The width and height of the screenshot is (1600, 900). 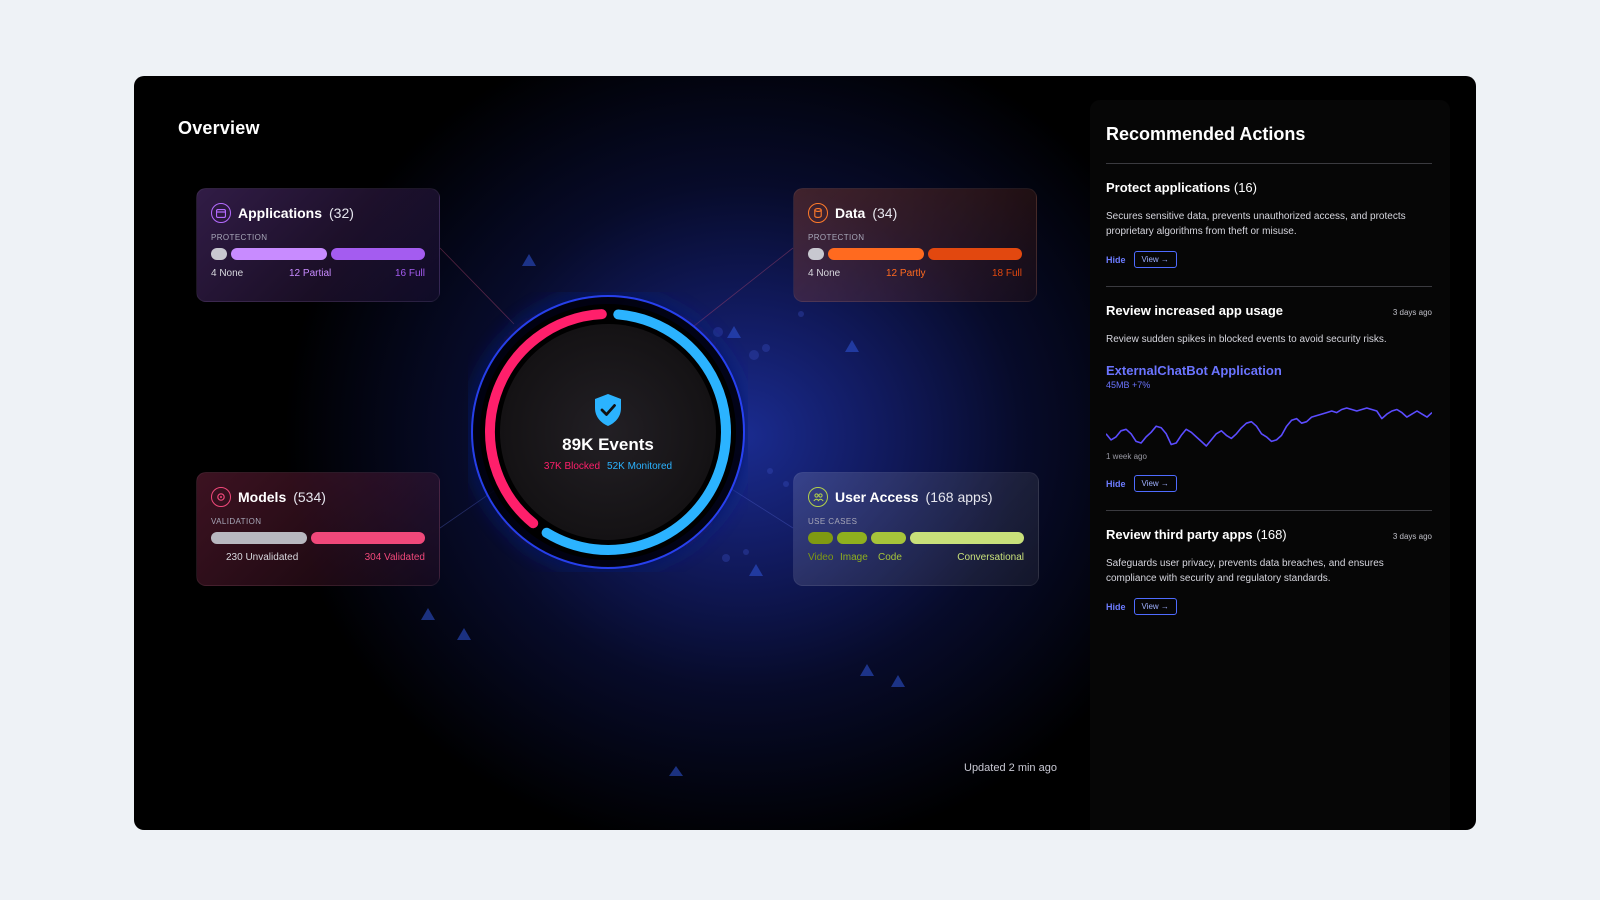 What do you see at coordinates (915, 213) in the screenshot?
I see `data-card-header: Data (34)` at bounding box center [915, 213].